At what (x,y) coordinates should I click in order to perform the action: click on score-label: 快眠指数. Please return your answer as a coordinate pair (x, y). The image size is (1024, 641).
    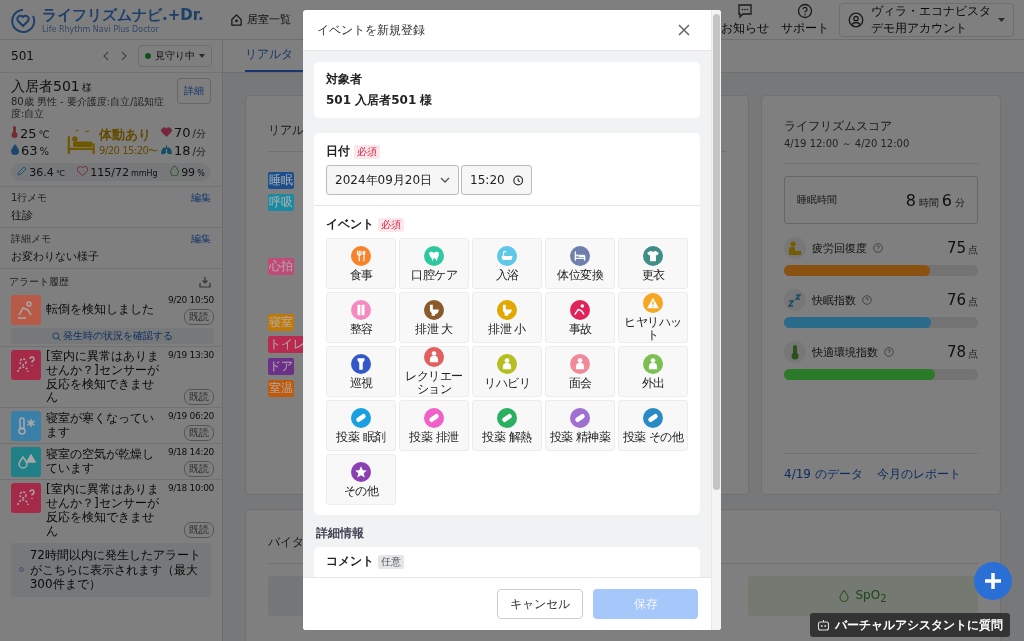
    Looking at the image, I should click on (834, 300).